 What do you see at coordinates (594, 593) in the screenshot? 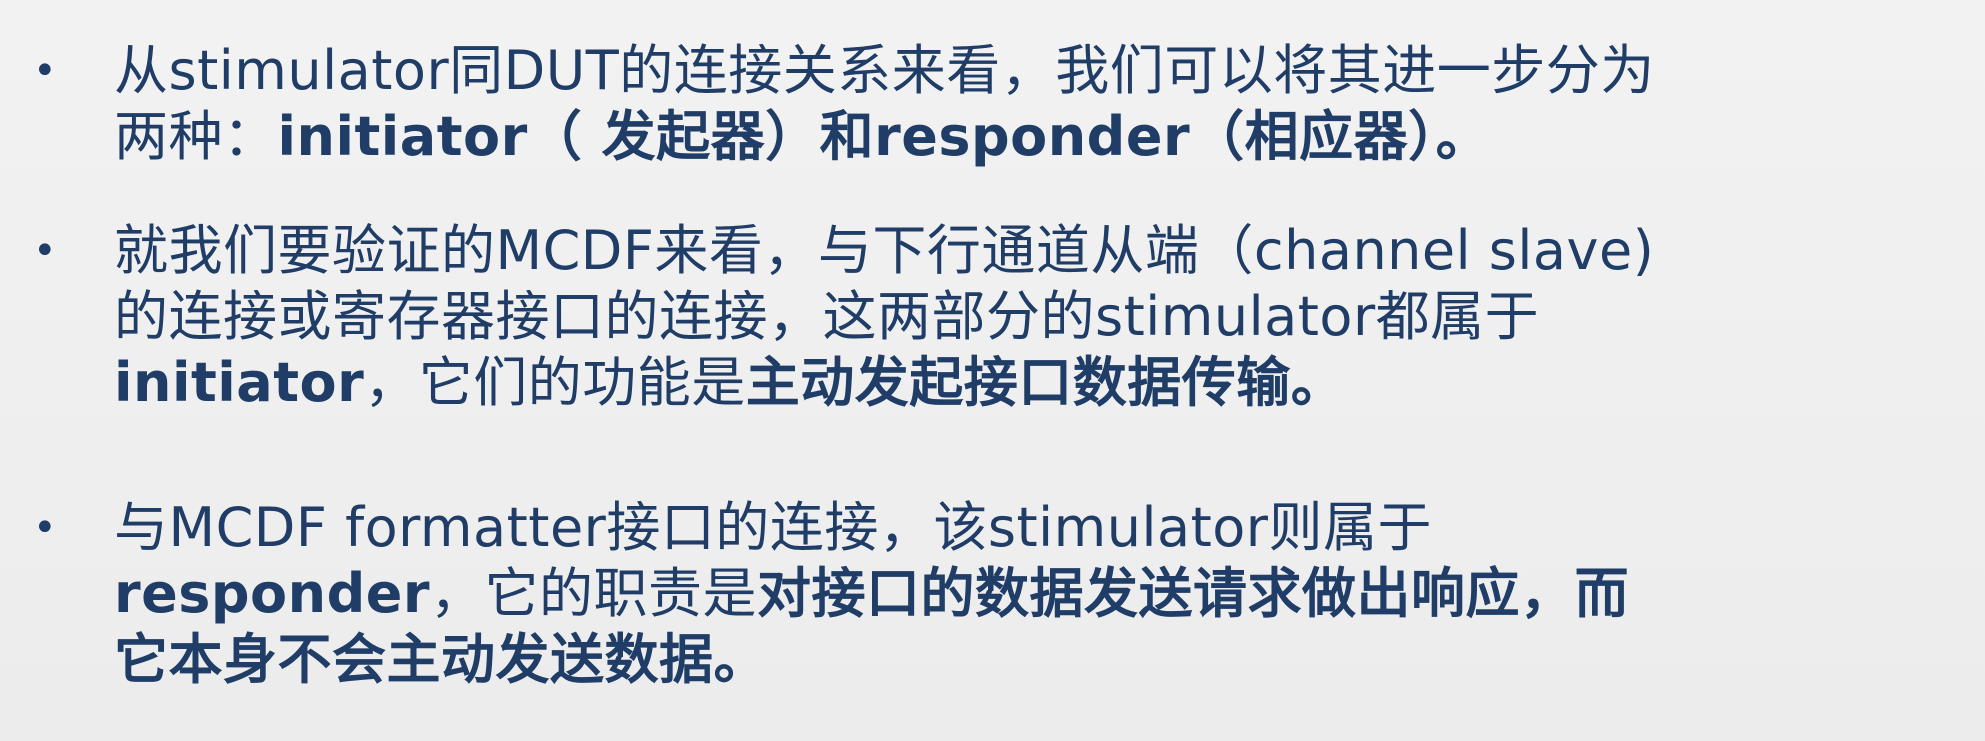
I see `text-segment: ，它的职责是` at bounding box center [594, 593].